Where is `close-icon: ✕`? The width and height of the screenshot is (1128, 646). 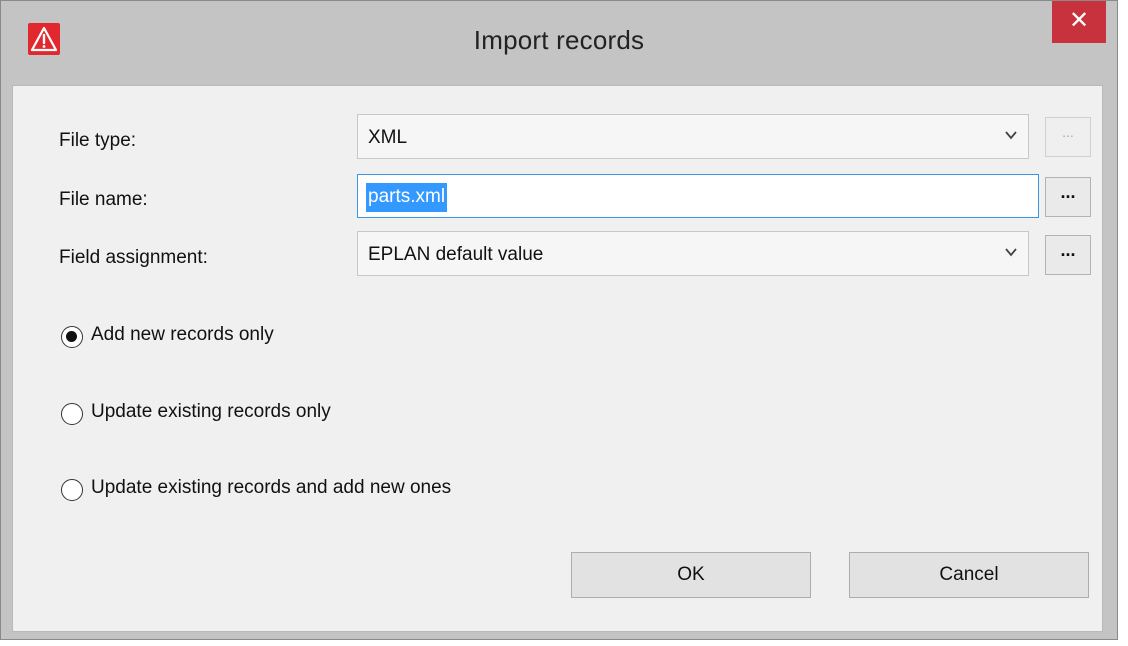 close-icon: ✕ is located at coordinates (1079, 20).